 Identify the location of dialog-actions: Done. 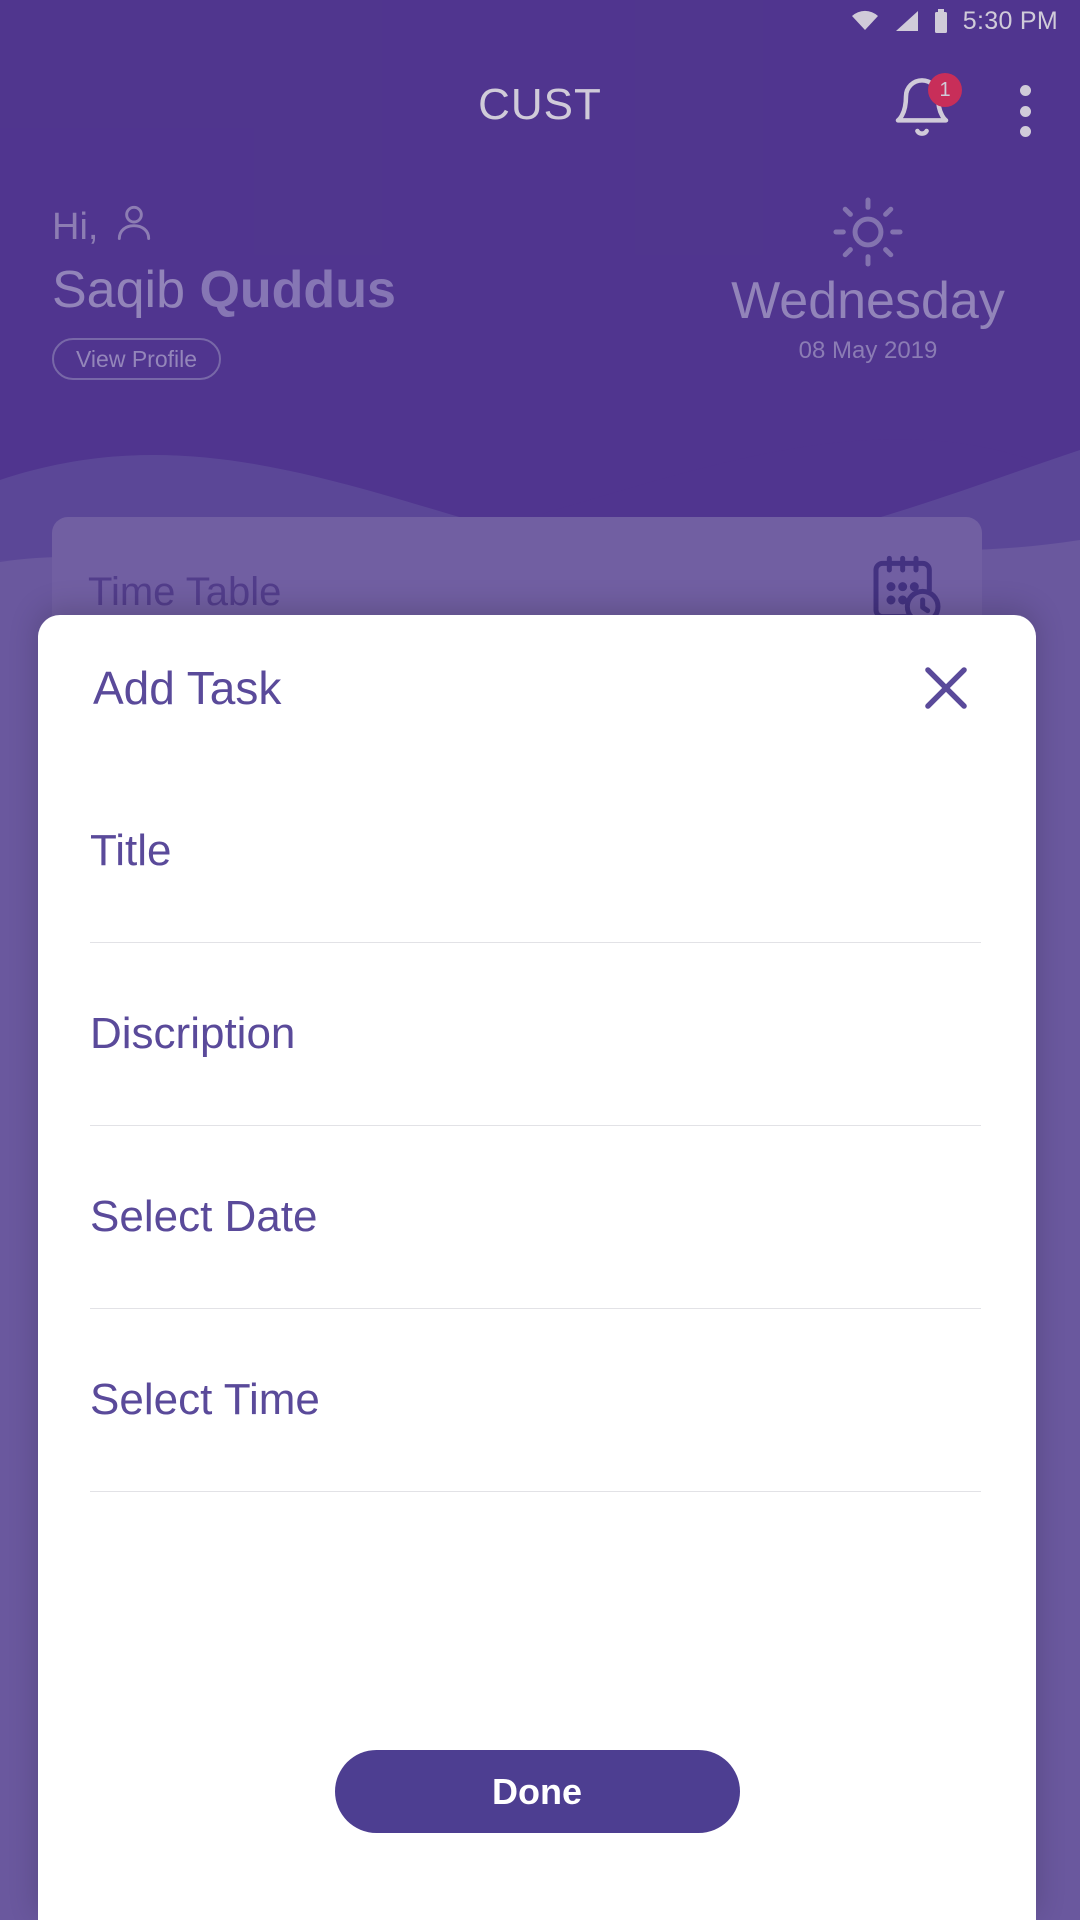
(537, 1791).